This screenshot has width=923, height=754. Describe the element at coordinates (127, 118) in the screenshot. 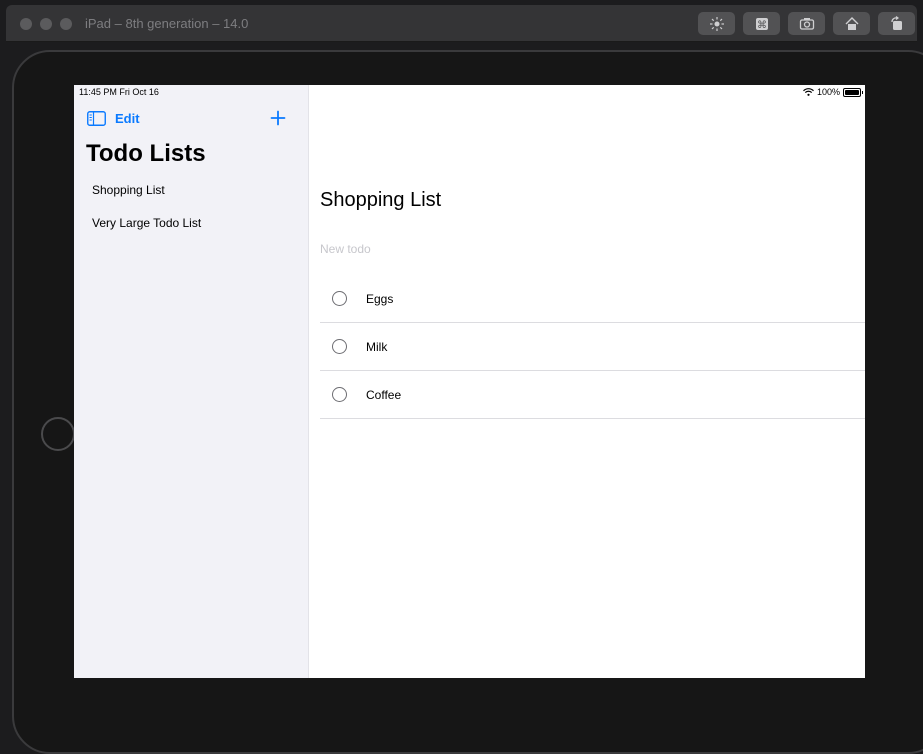

I see `edit-button: Edit` at that location.